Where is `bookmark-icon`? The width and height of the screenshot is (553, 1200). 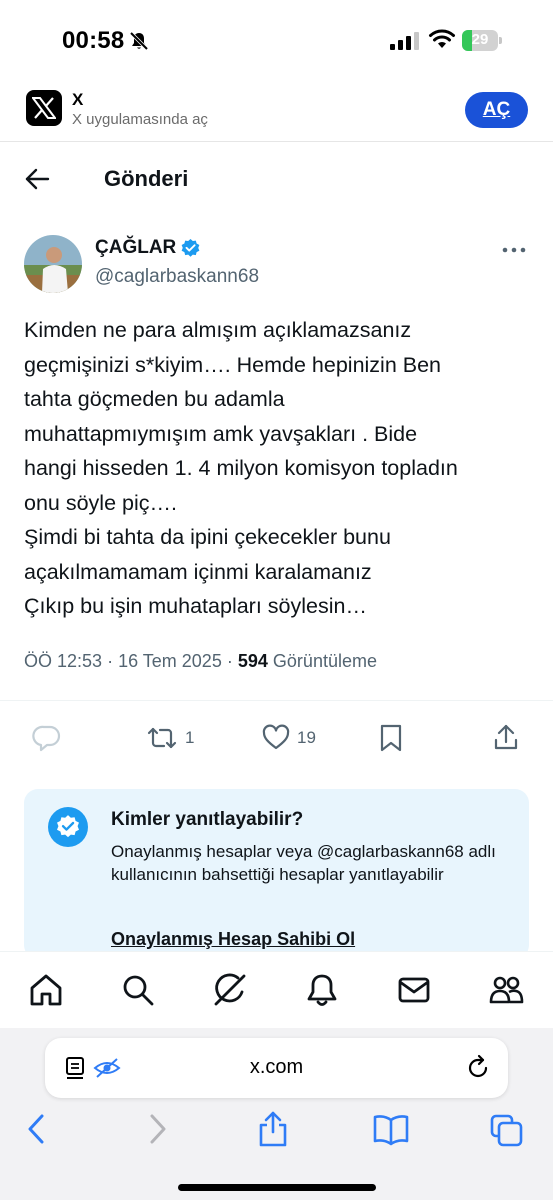 bookmark-icon is located at coordinates (391, 738).